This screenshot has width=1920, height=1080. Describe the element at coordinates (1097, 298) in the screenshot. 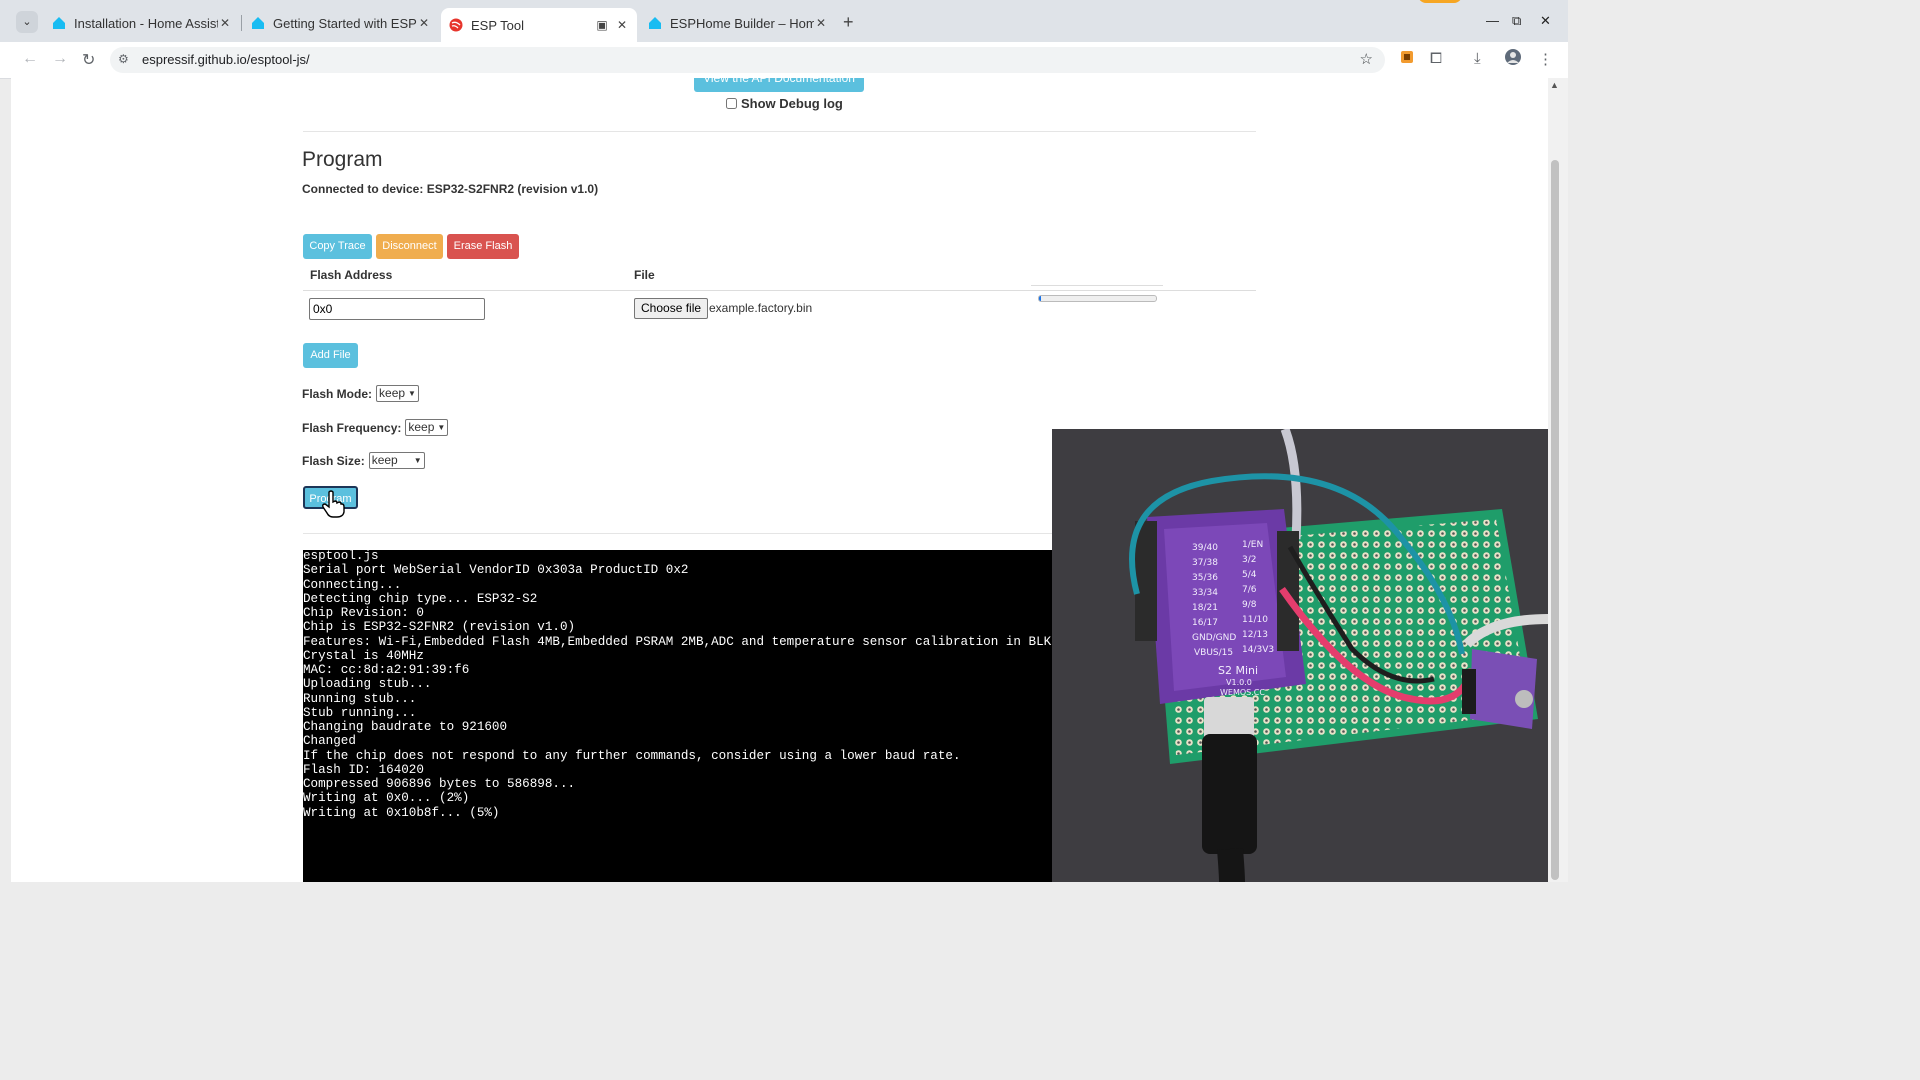

I see `upload-progress-bar` at that location.